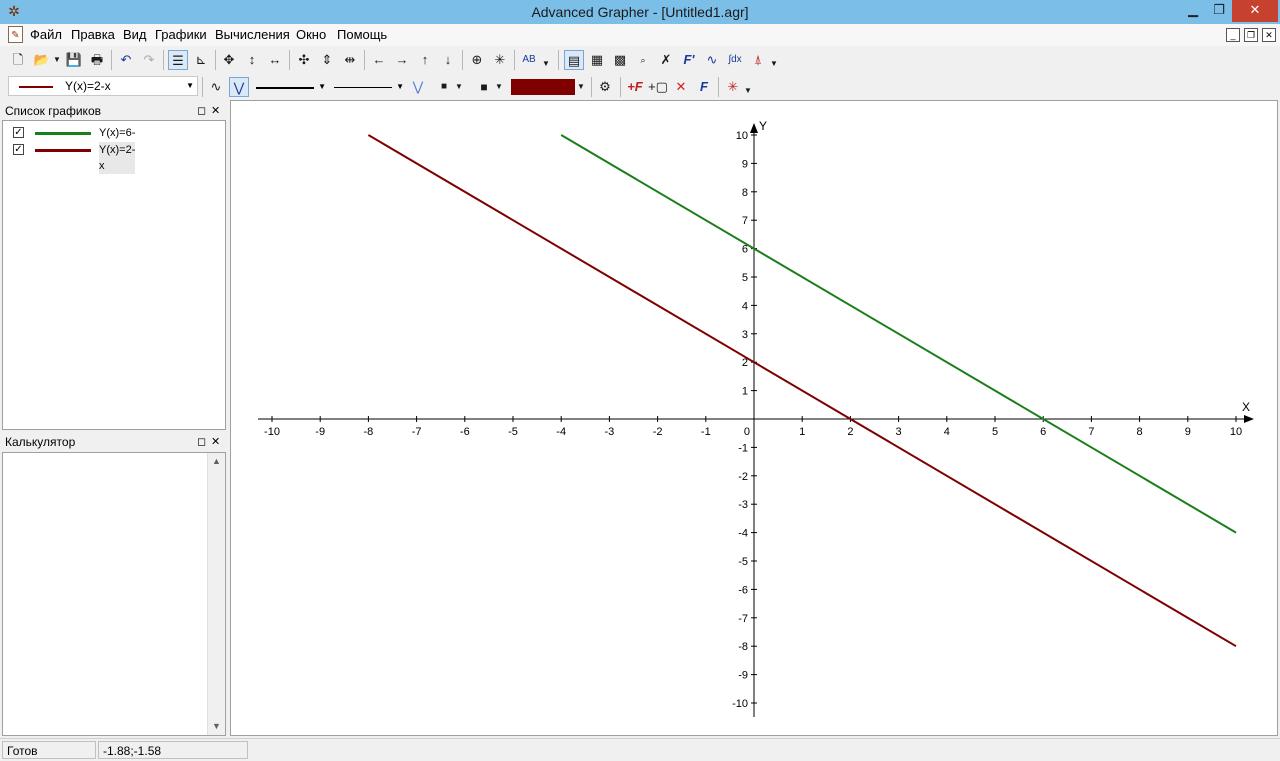 The height and width of the screenshot is (761, 1280). I want to click on document-icon: ✎, so click(15, 34).